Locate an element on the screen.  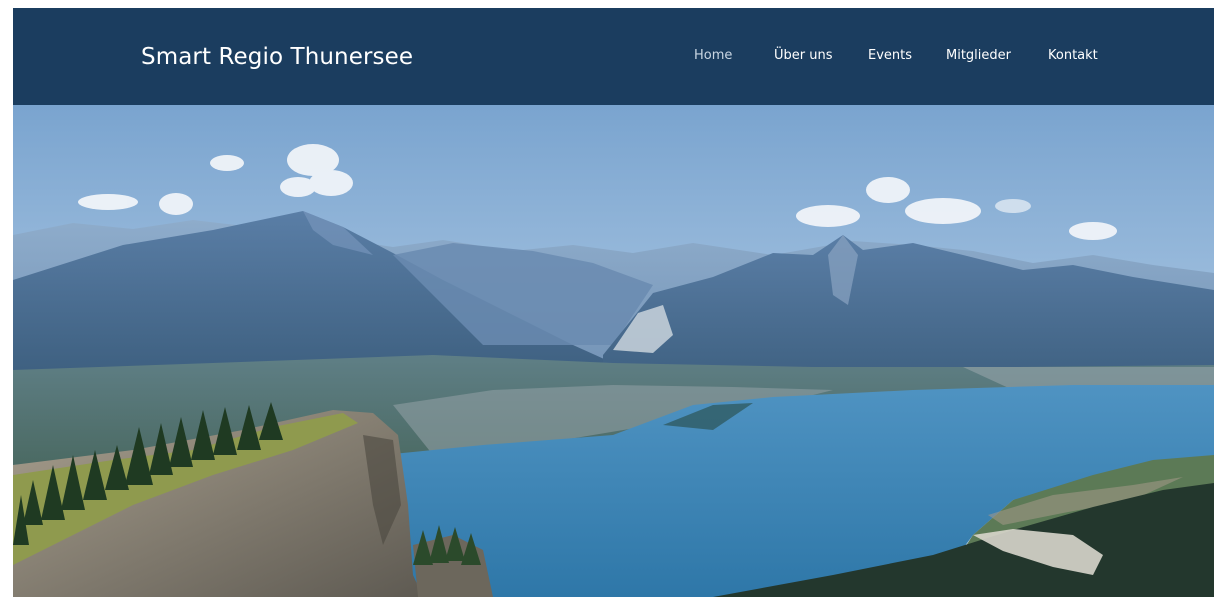
site-title-link: Smart Regio Thunersee is located at coordinates (277, 57).